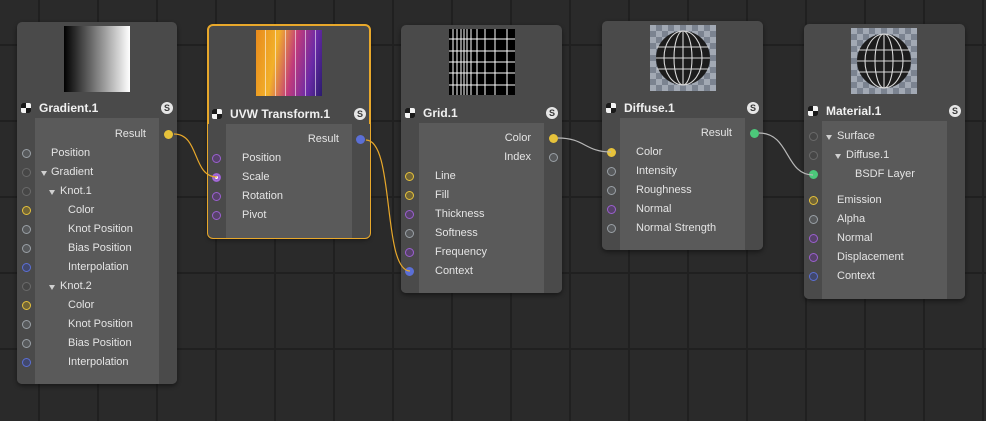  I want to click on input-port-displacement, so click(813, 257).